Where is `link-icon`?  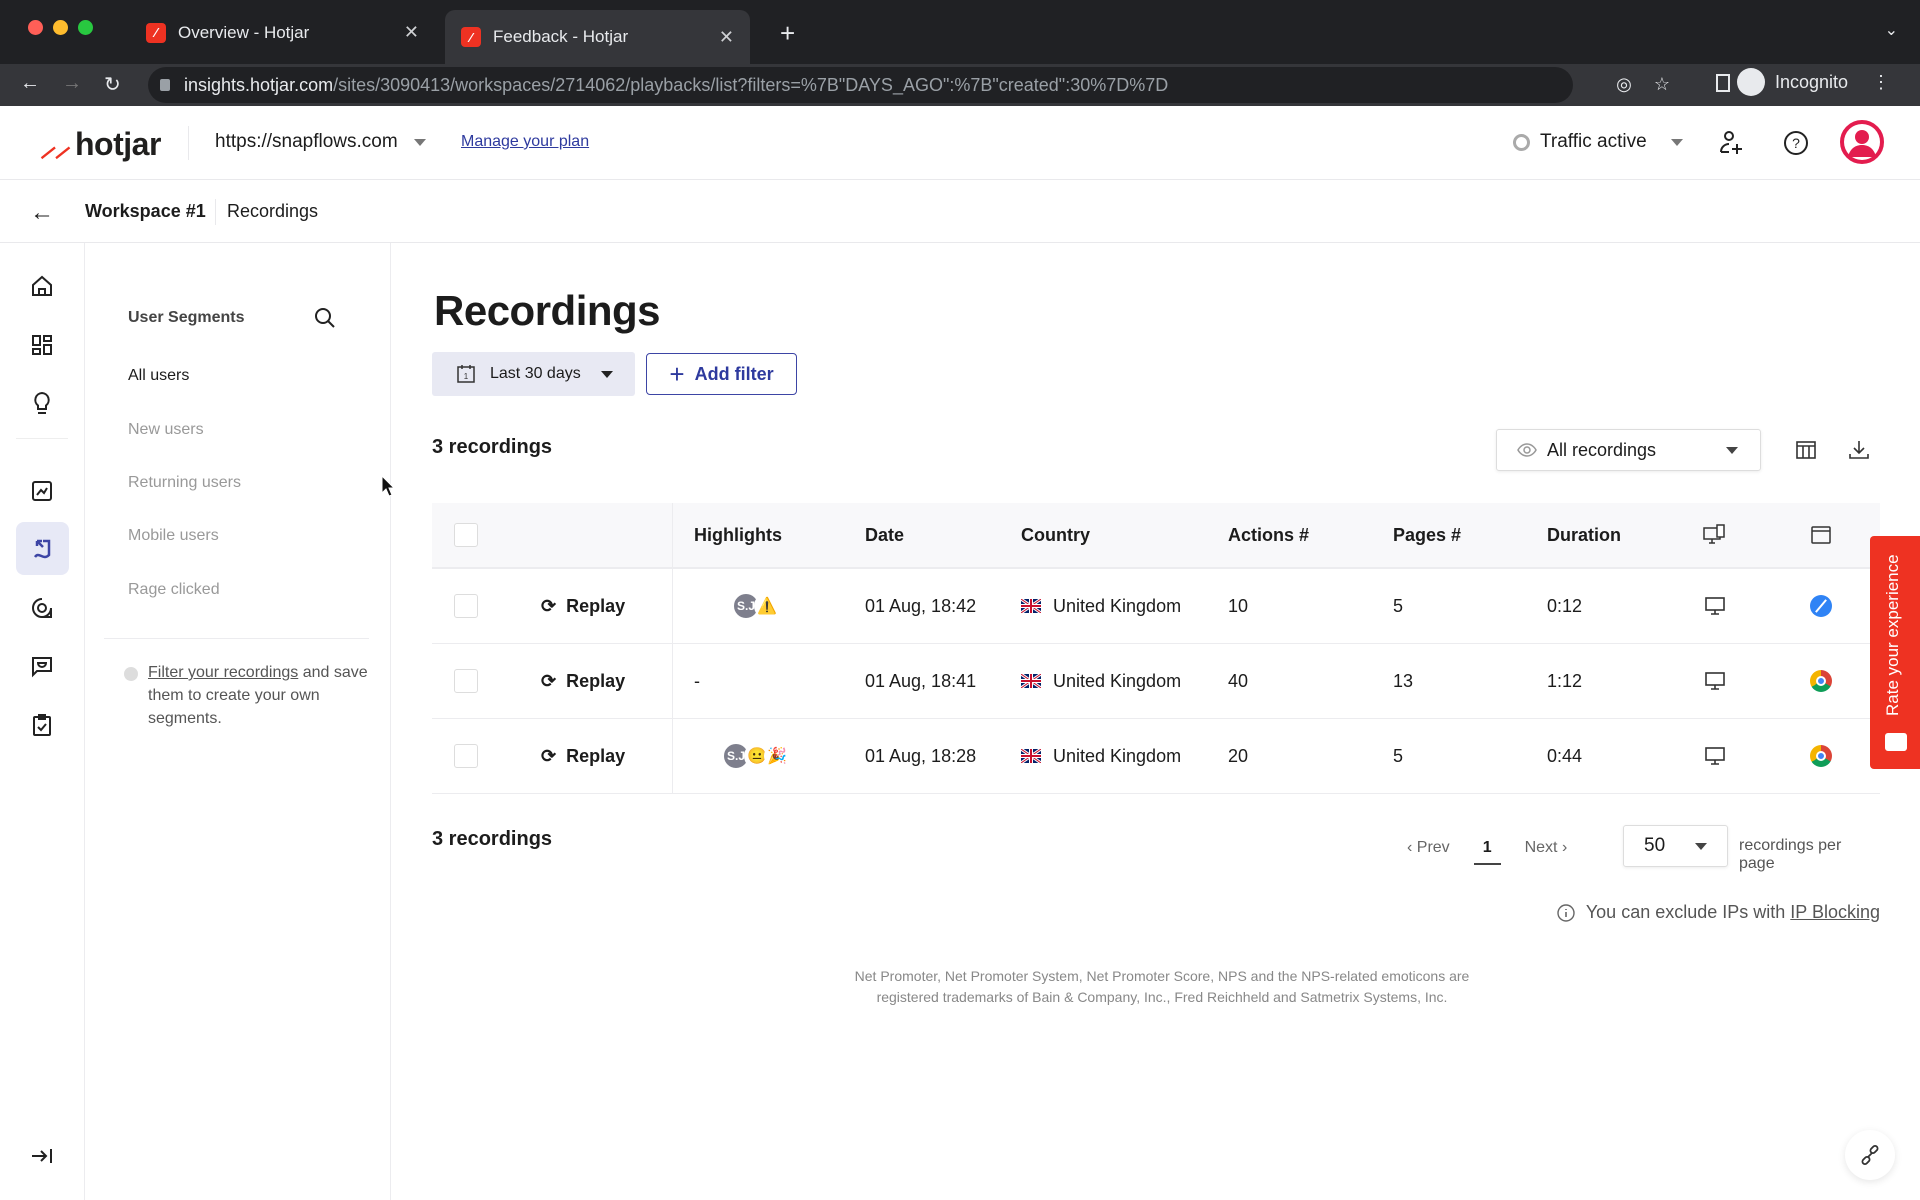 link-icon is located at coordinates (1870, 1155).